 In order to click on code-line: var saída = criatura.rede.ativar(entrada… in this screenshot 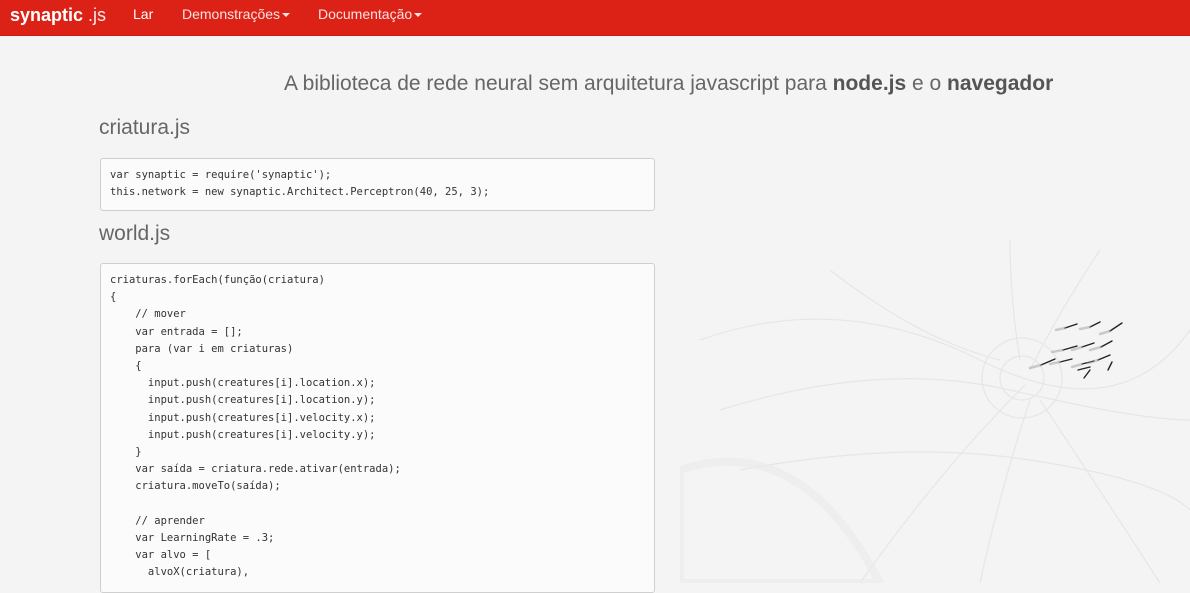, I will do `click(255, 469)`.